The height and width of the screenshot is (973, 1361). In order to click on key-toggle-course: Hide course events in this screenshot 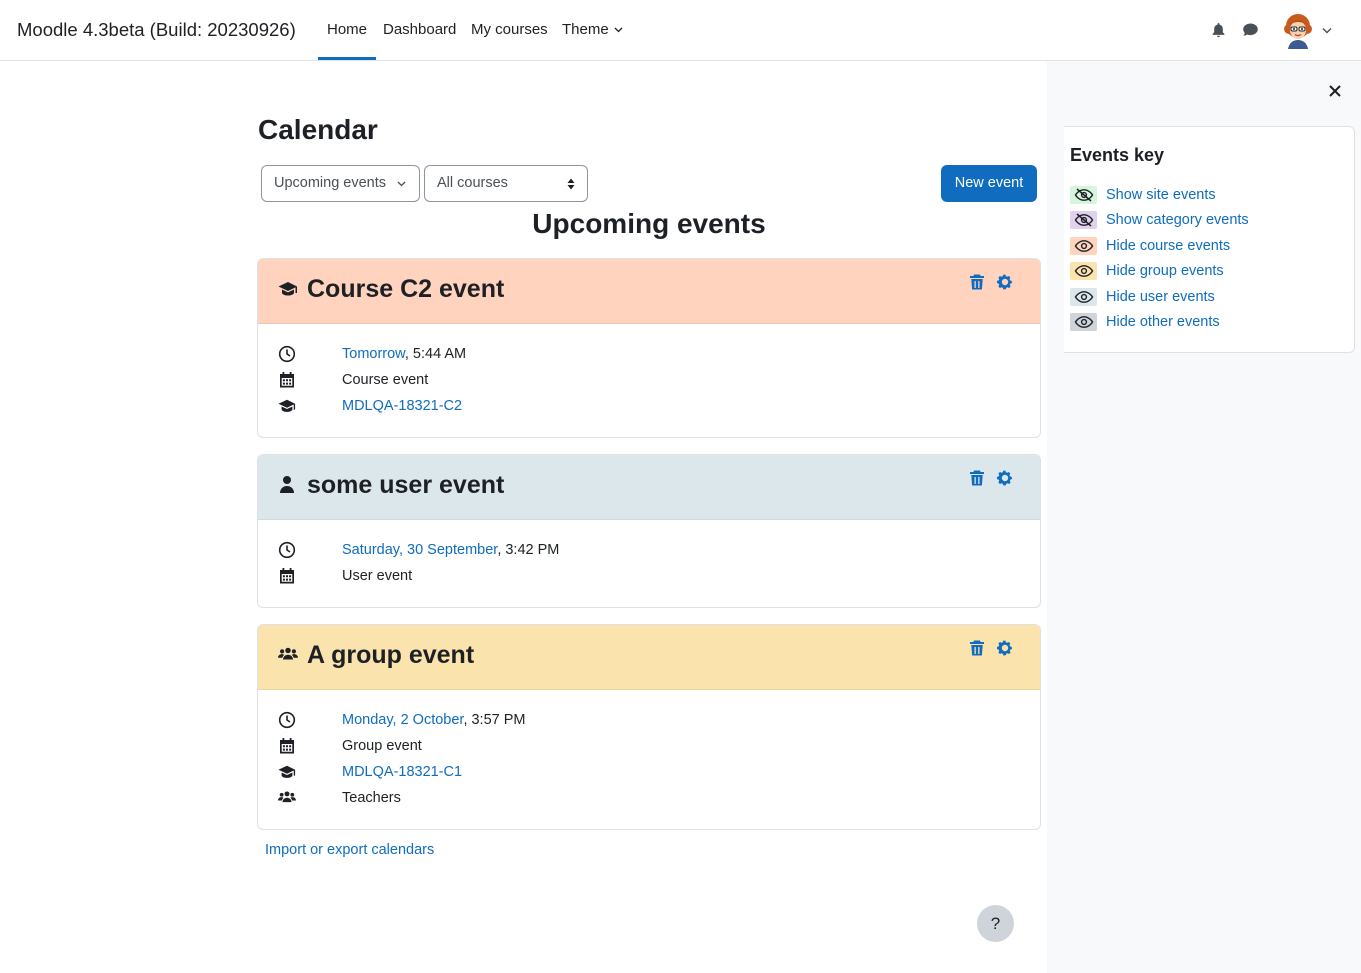, I will do `click(1150, 246)`.